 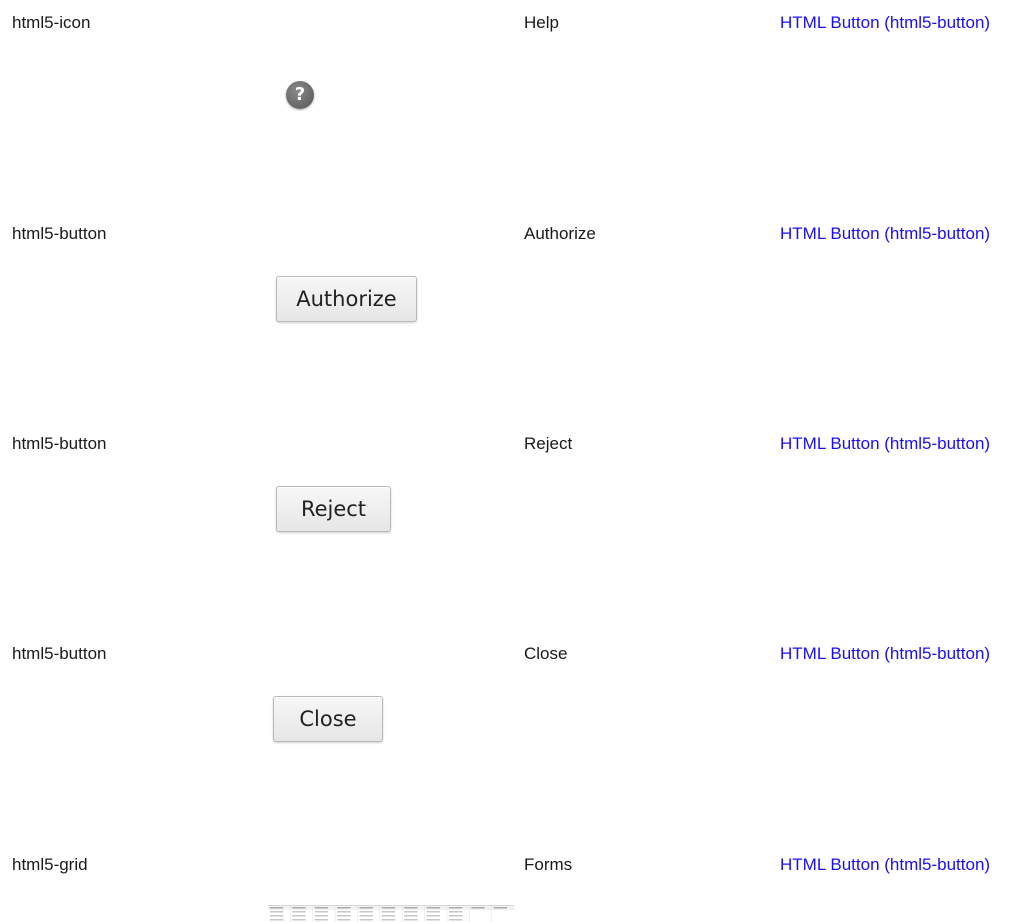 I want to click on forms-grid-image, so click(x=391, y=914).